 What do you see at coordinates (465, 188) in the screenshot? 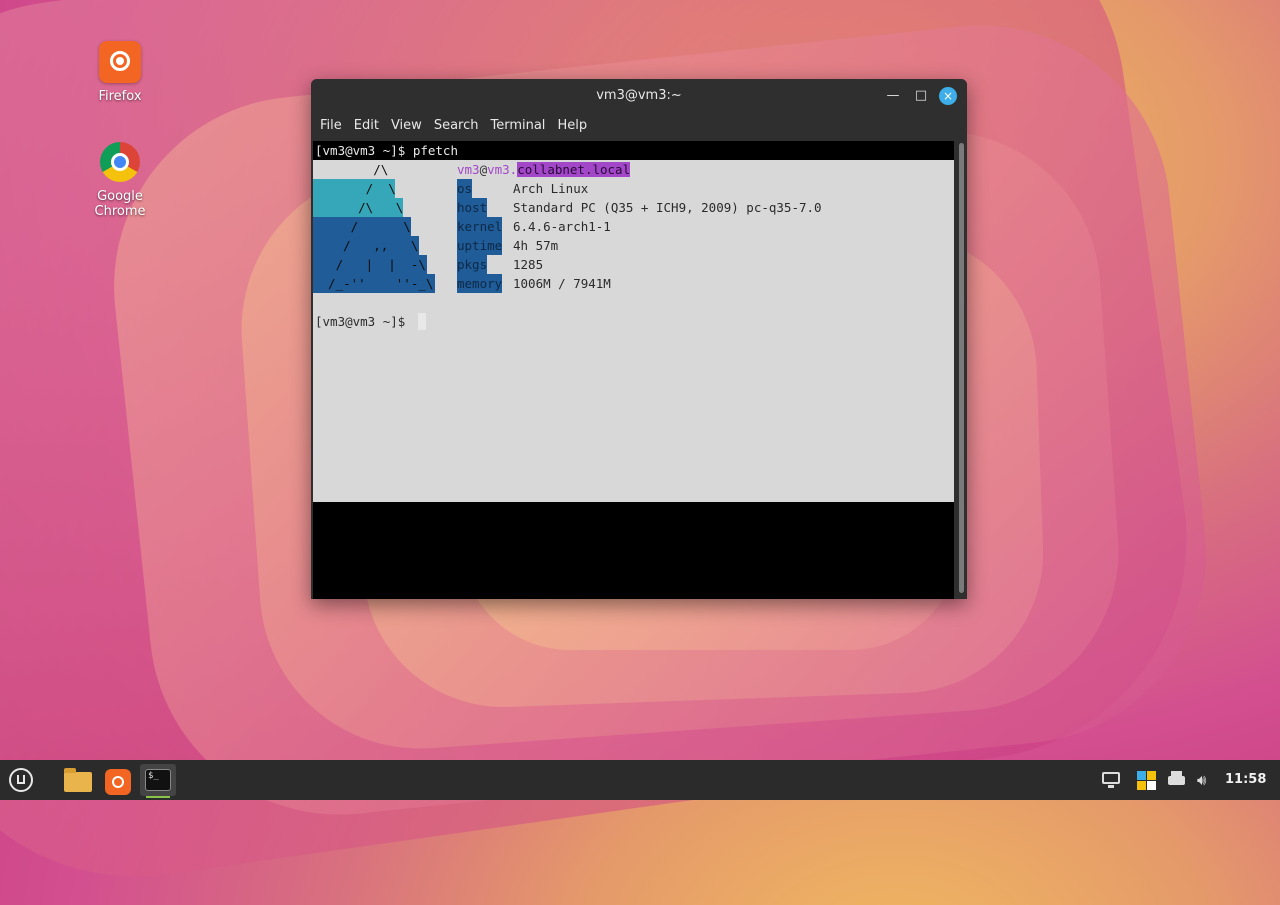
I see `info-key-os: os` at bounding box center [465, 188].